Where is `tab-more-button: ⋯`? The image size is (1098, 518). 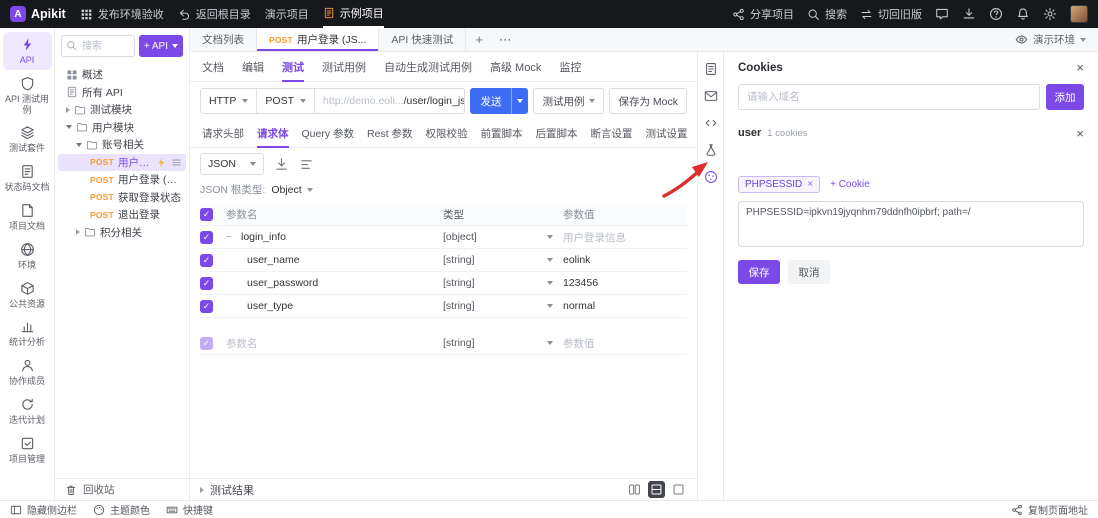 tab-more-button: ⋯ is located at coordinates (505, 39).